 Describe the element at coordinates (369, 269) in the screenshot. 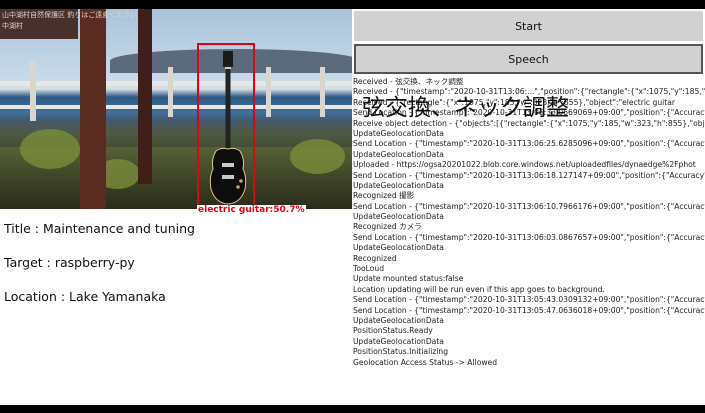

I see `log-entry: TooLoud` at that location.